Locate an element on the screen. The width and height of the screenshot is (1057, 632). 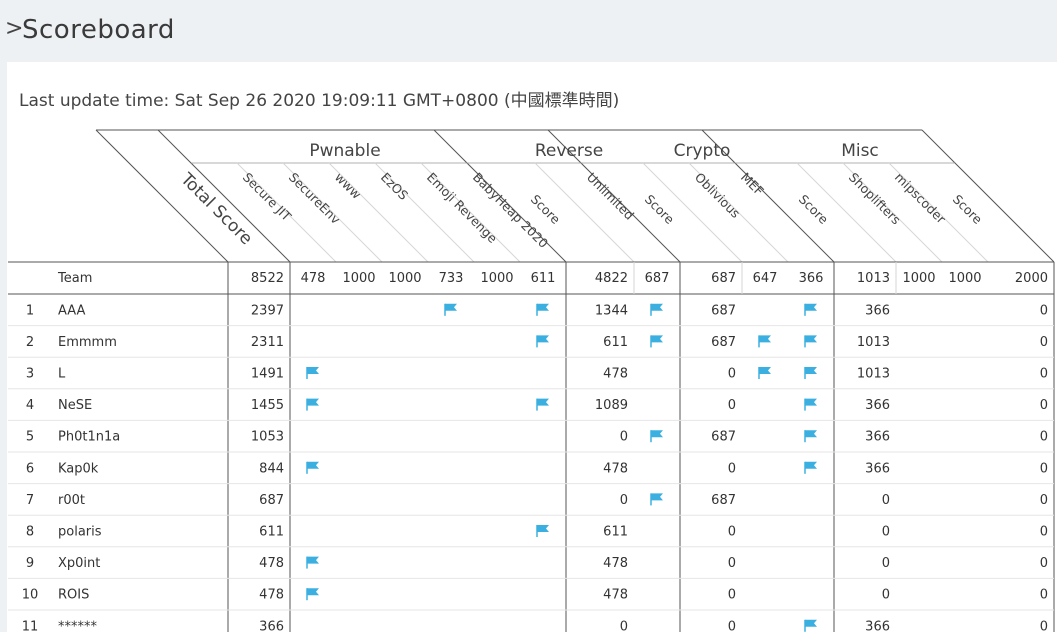
team-name: L is located at coordinates (62, 374).